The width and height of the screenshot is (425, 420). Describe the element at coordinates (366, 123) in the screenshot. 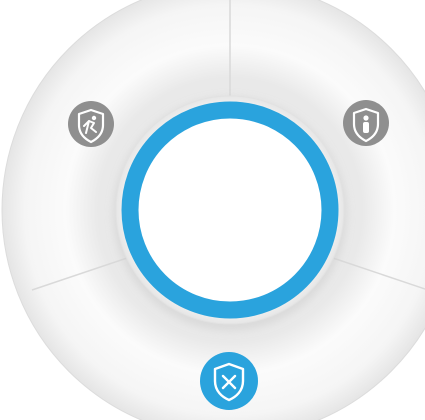

I see `stay-mode-button` at that location.